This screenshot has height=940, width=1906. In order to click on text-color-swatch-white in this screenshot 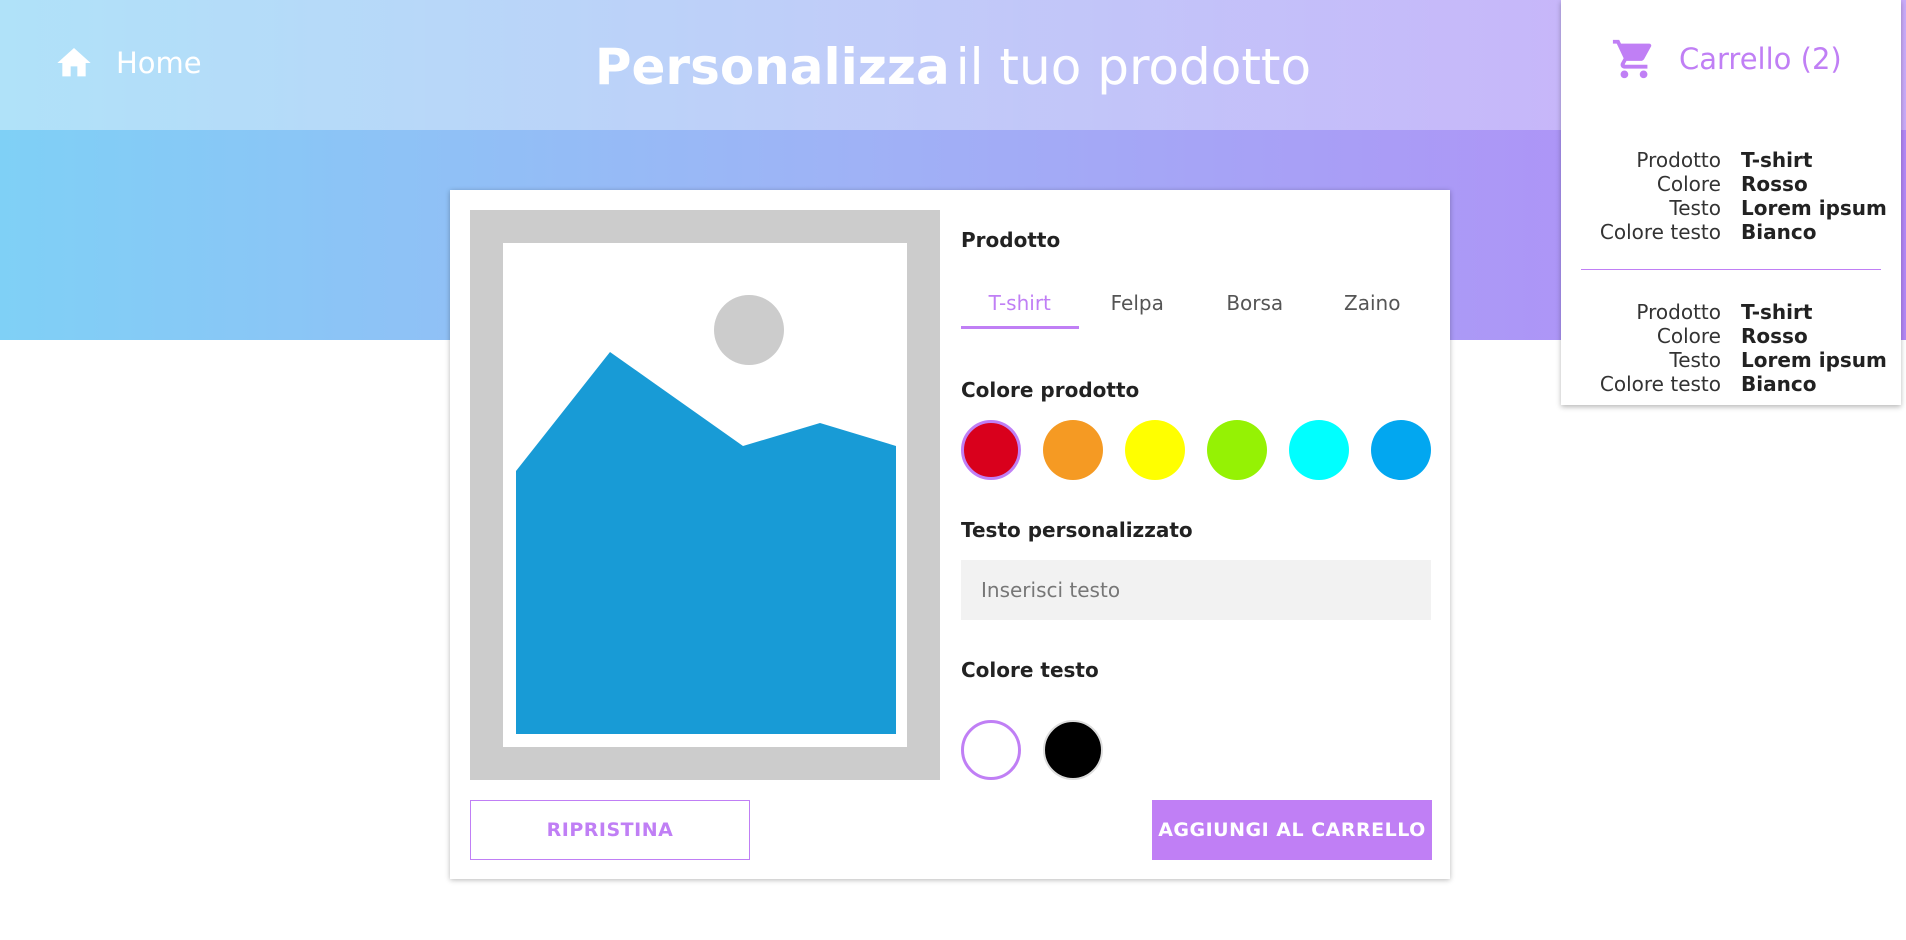, I will do `click(991, 750)`.